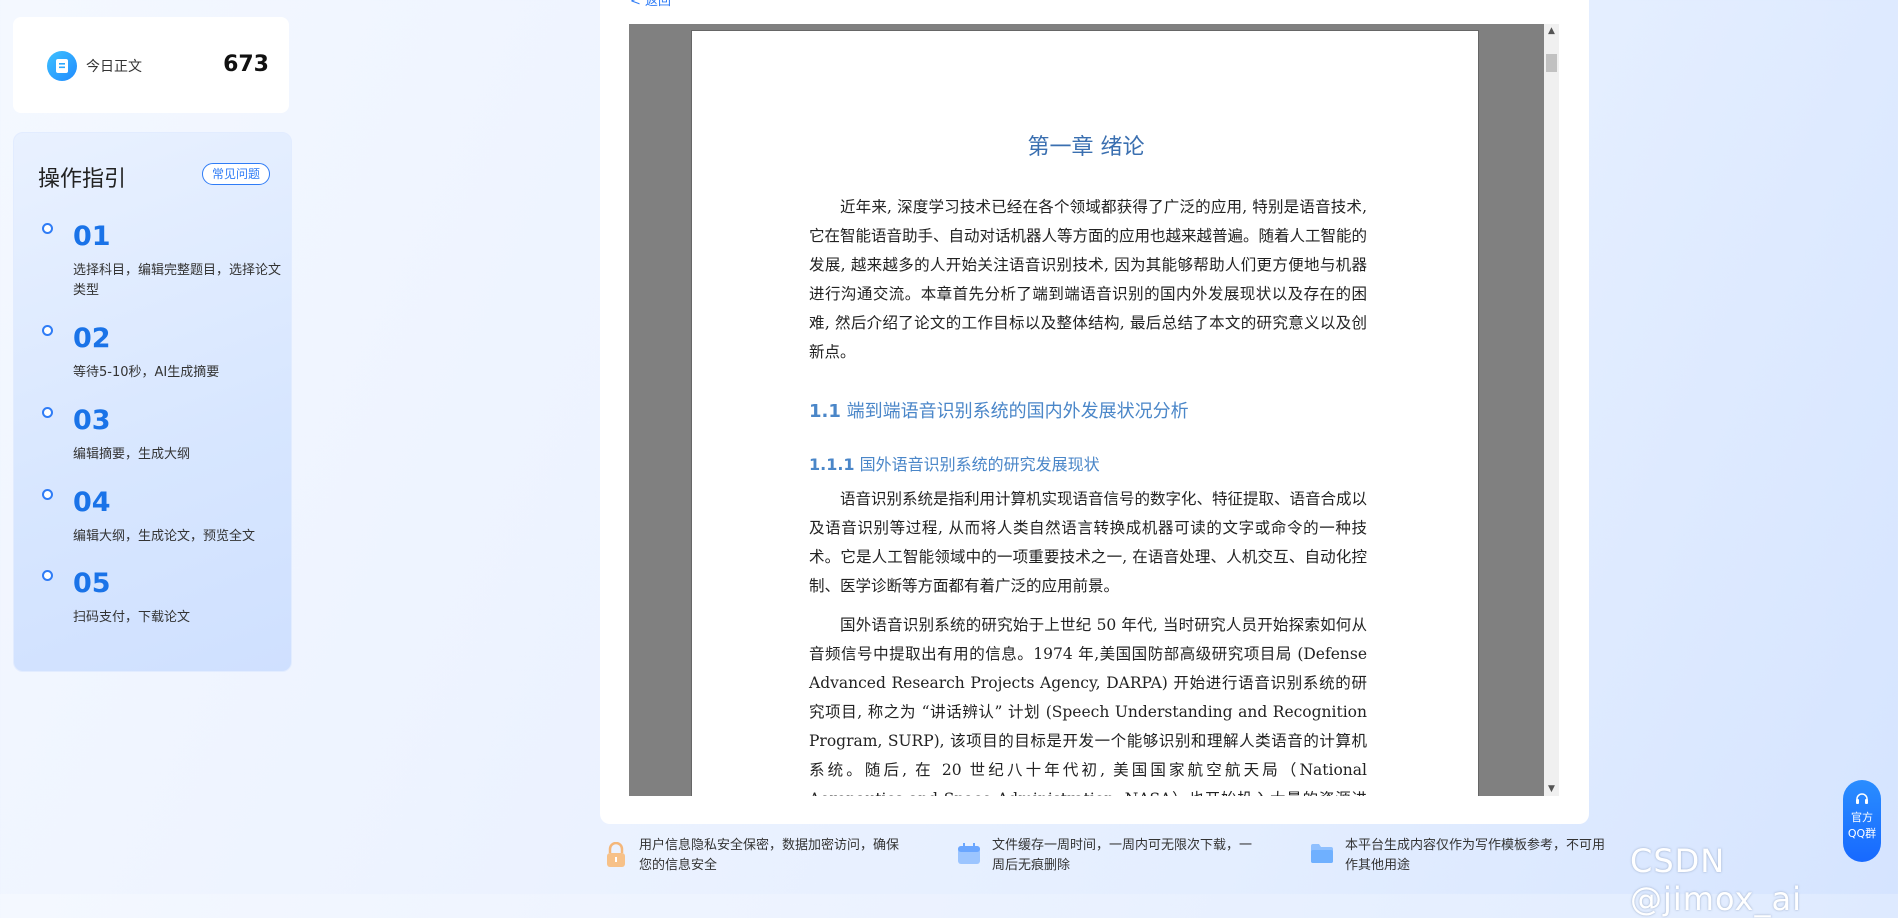 Image resolution: width=1898 pixels, height=918 pixels. Describe the element at coordinates (1716, 880) in the screenshot. I see `watermark: CSDN @jimox_ai` at that location.